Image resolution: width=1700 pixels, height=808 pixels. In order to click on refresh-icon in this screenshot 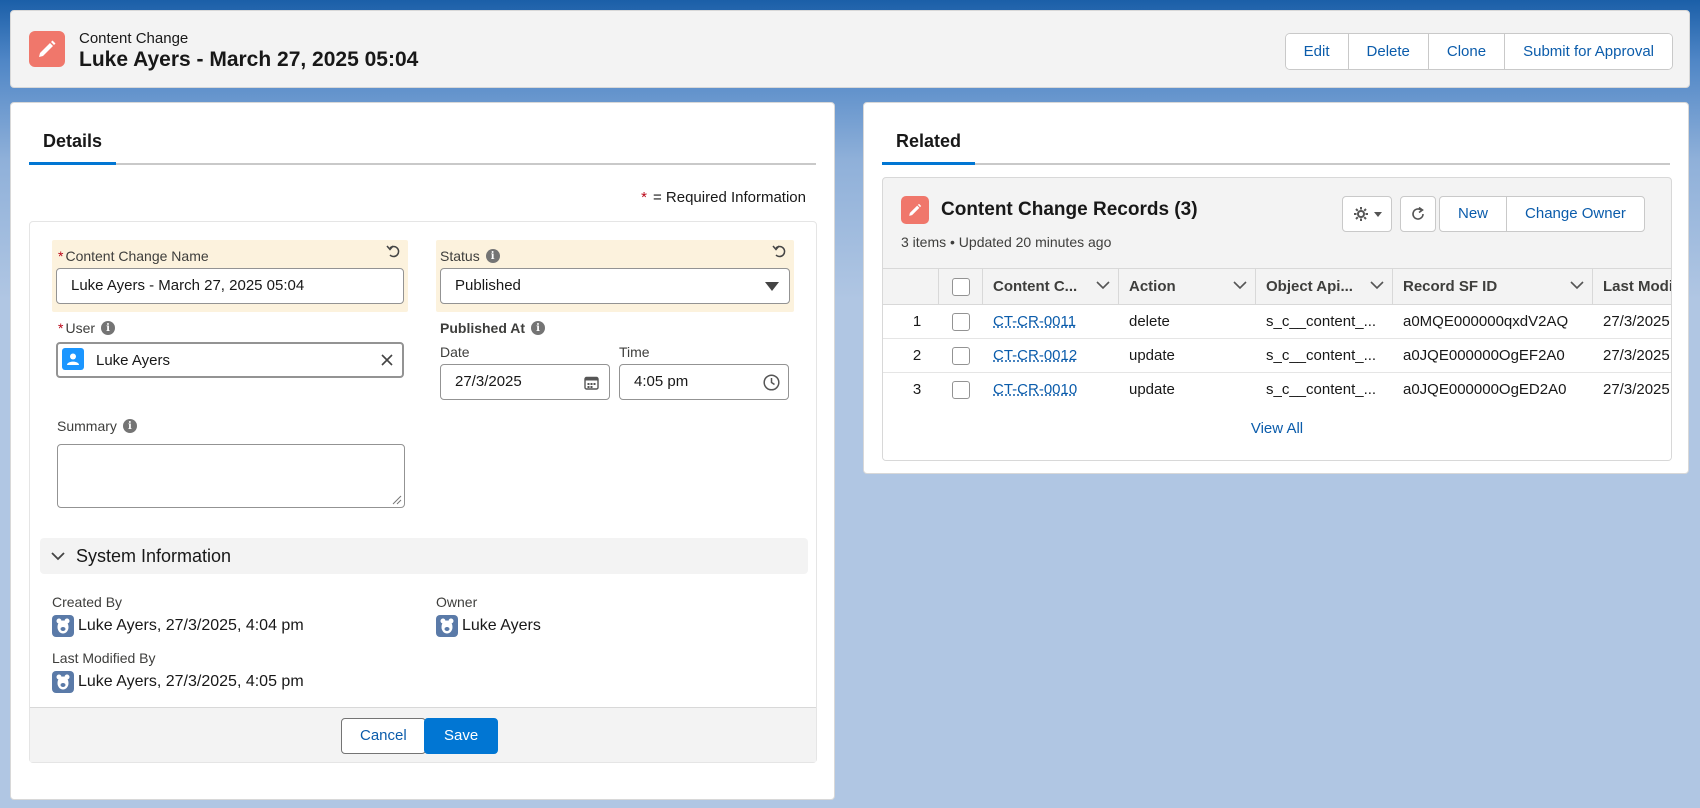, I will do `click(1418, 214)`.